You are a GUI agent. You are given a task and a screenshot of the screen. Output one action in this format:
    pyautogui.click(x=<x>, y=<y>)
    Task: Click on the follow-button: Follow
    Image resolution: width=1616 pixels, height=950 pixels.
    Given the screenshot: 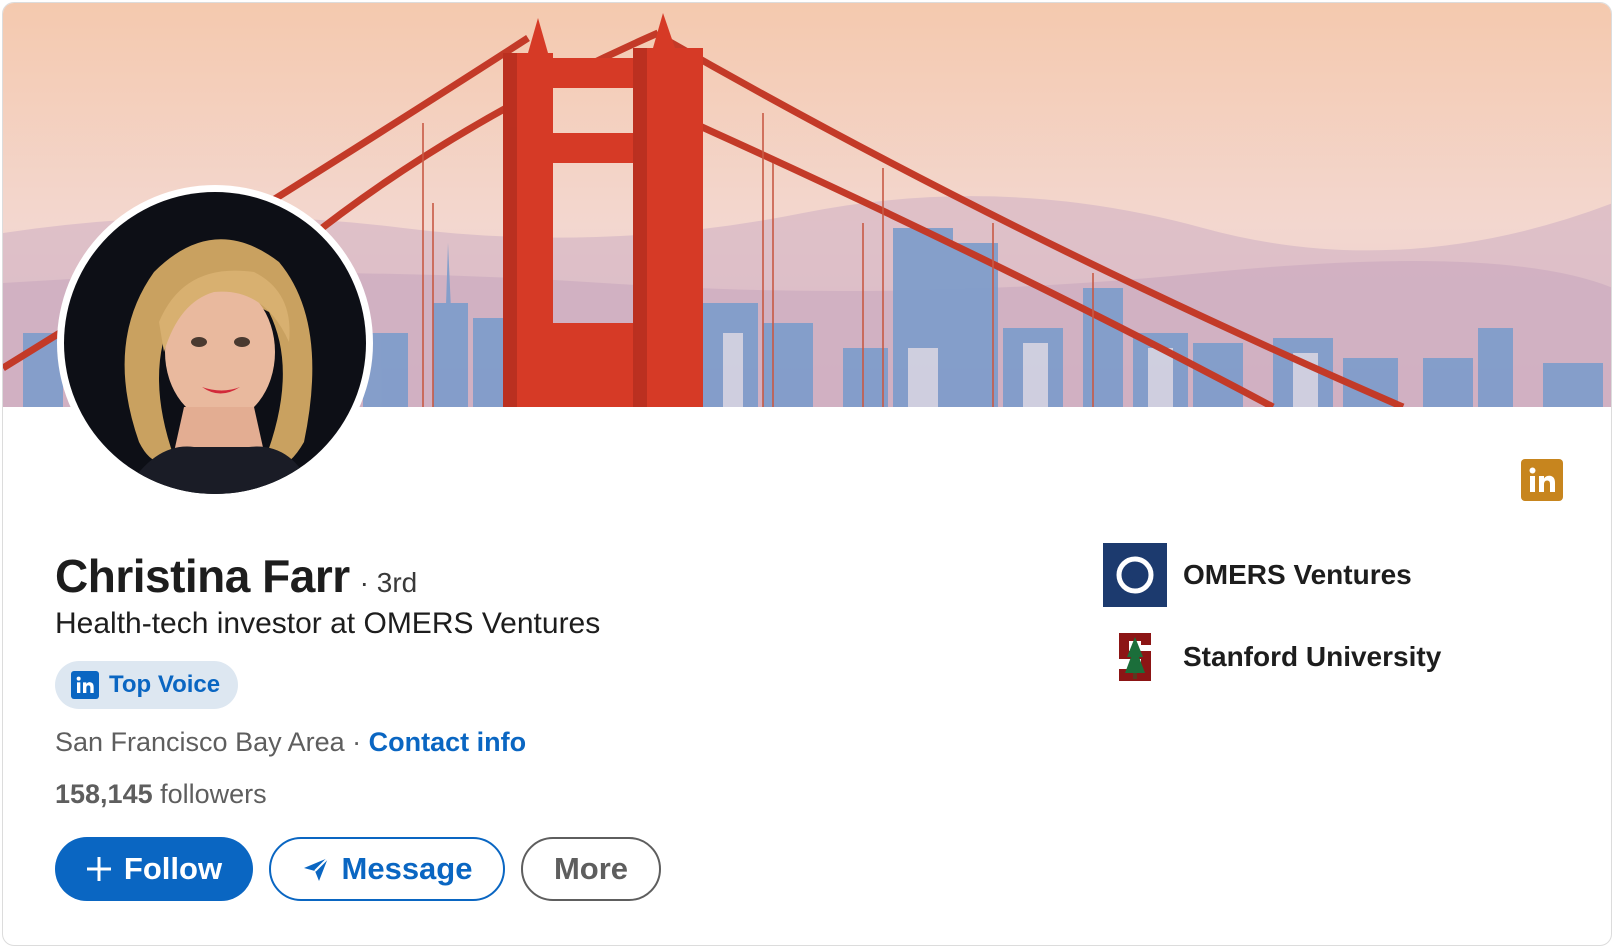 What is the action you would take?
    pyautogui.click(x=154, y=869)
    